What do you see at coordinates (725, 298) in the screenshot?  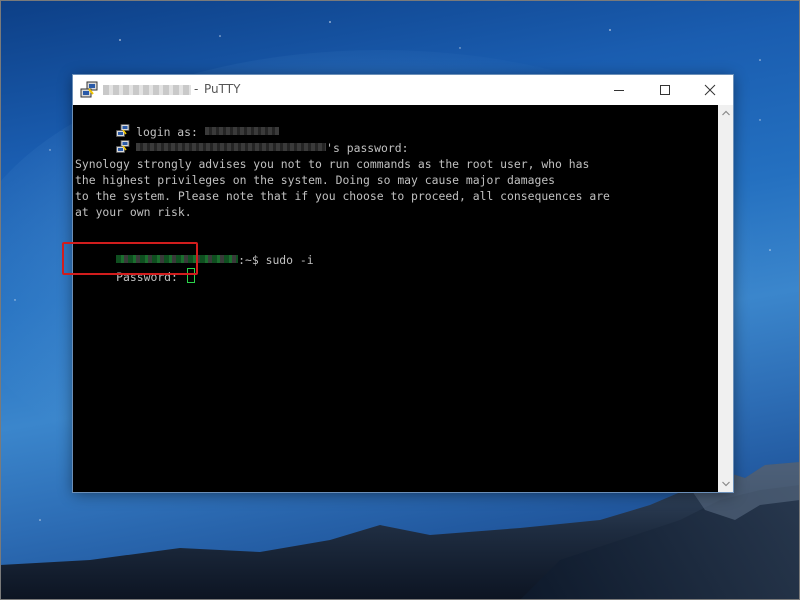 I see `vertical-scrollbar` at bounding box center [725, 298].